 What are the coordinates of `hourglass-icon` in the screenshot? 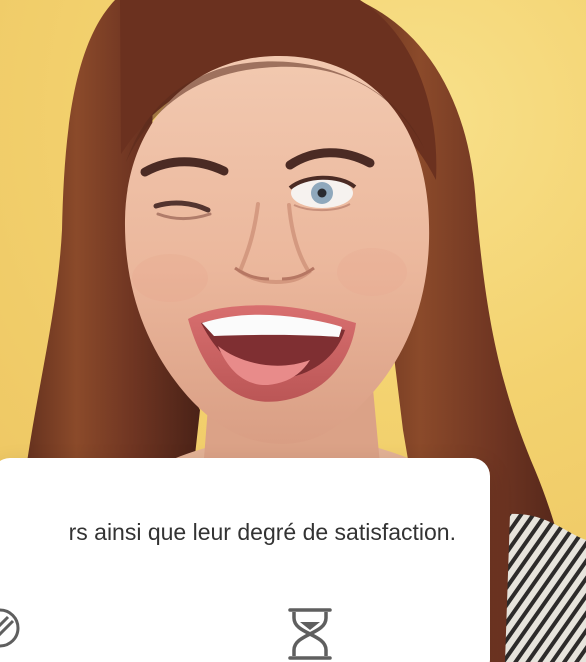 It's located at (310, 634).